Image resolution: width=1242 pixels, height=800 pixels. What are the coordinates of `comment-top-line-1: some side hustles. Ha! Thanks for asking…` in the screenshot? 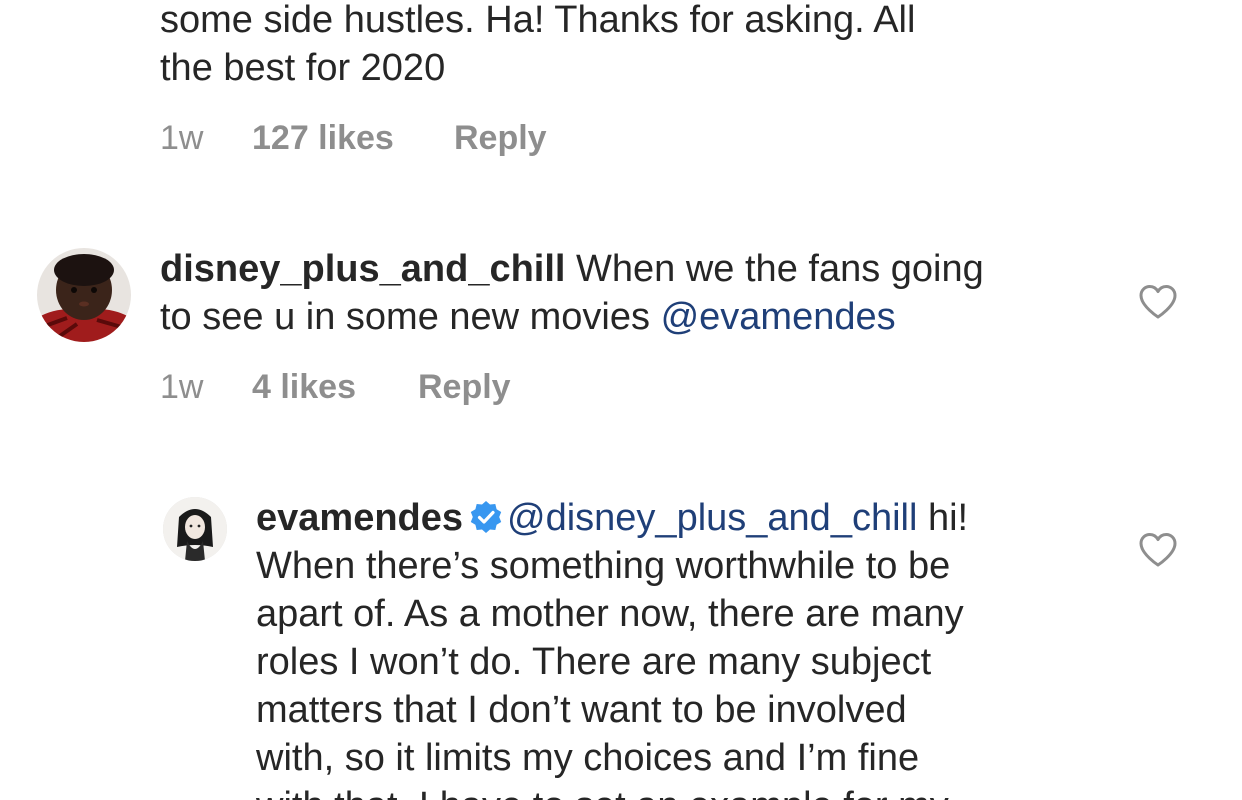 It's located at (538, 20).